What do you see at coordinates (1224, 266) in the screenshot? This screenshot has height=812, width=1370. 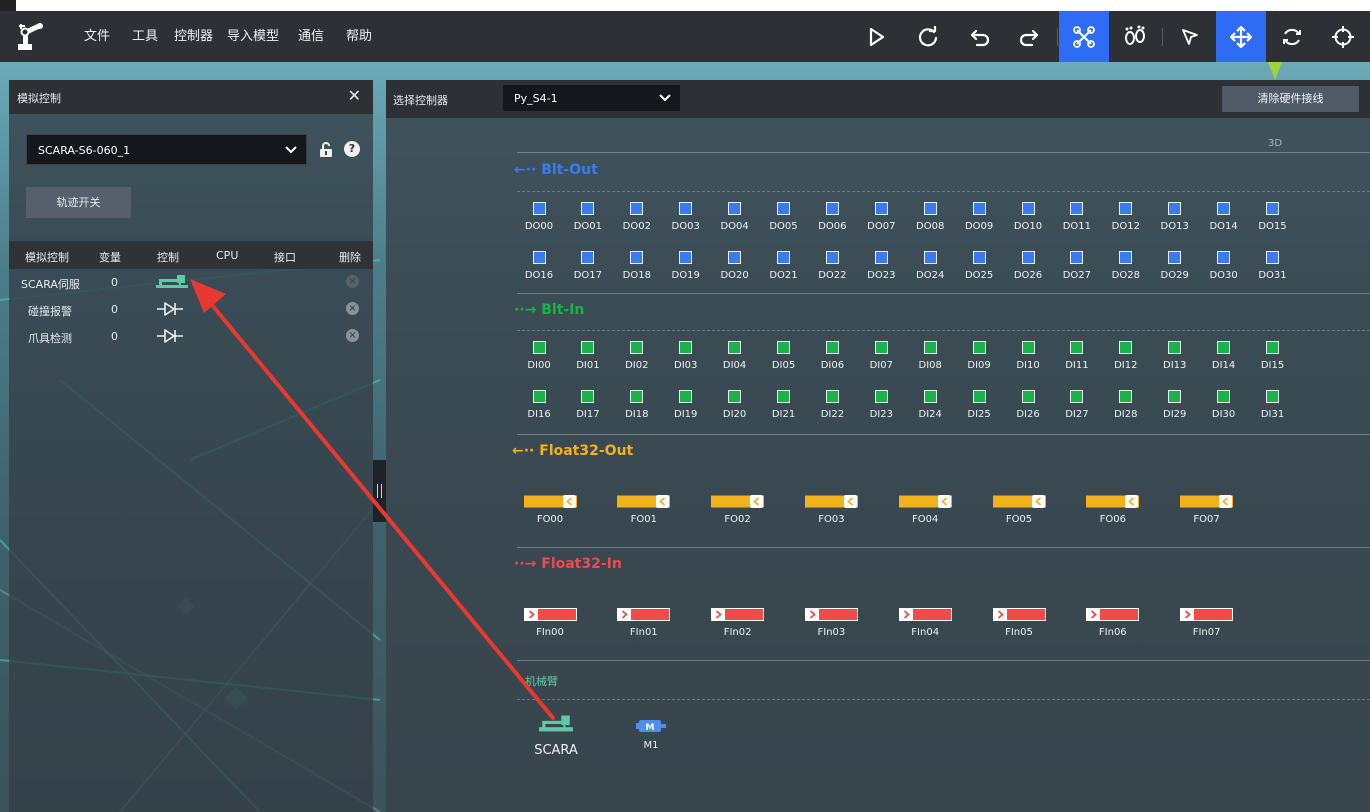 I see `do-port: DO30` at bounding box center [1224, 266].